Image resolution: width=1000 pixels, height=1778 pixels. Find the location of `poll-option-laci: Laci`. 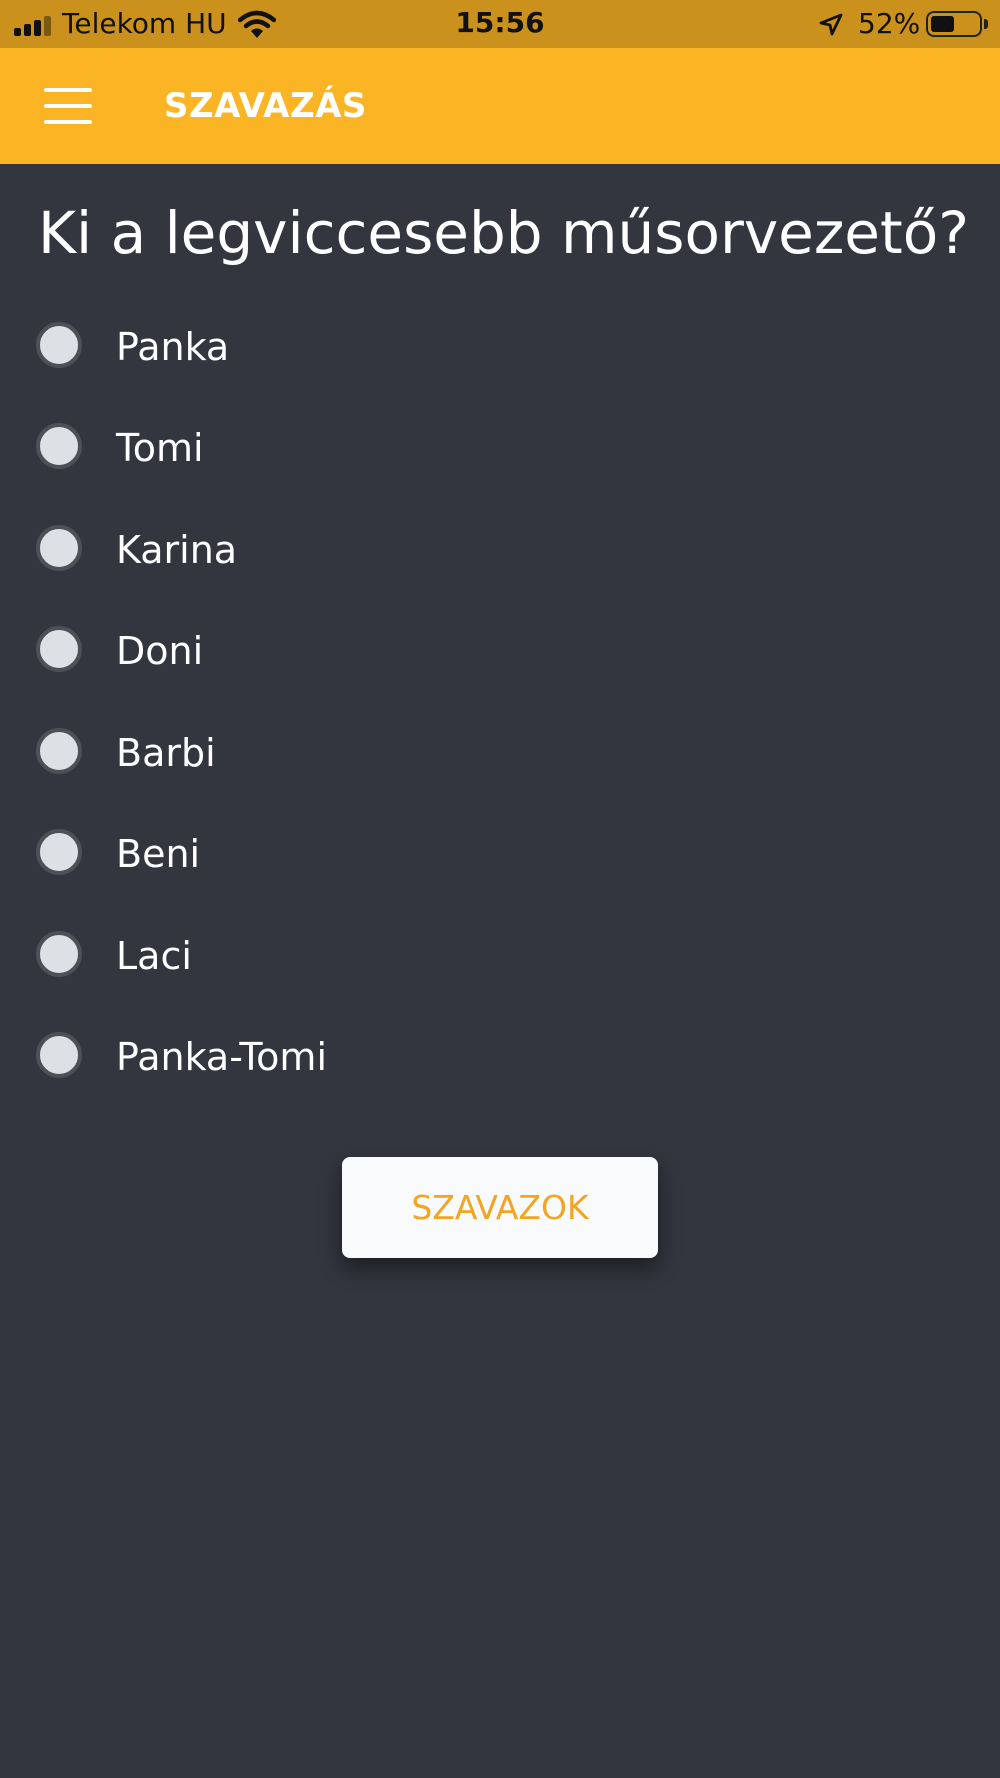

poll-option-laci: Laci is located at coordinates (350, 954).